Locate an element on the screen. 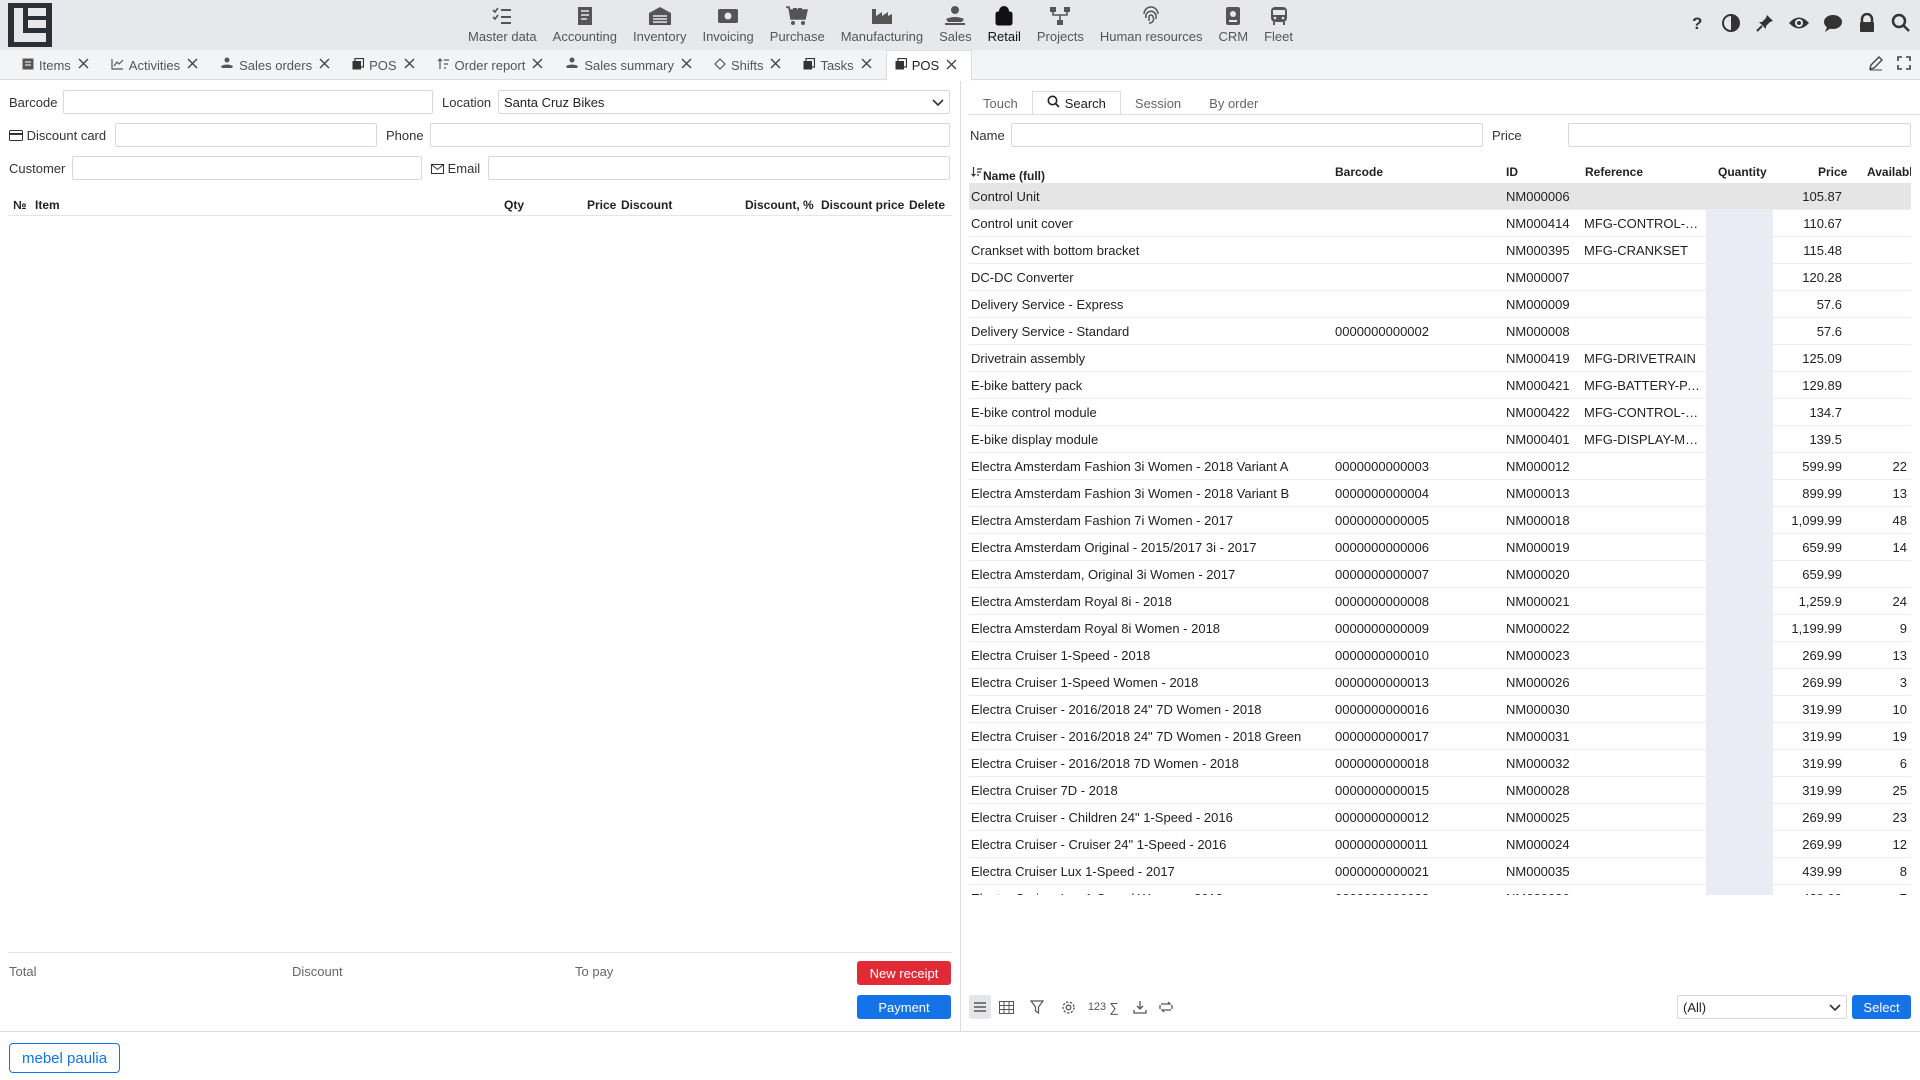 This screenshot has height=1080, width=1920. module-manufacturing: Manufacturing is located at coordinates (882, 25).